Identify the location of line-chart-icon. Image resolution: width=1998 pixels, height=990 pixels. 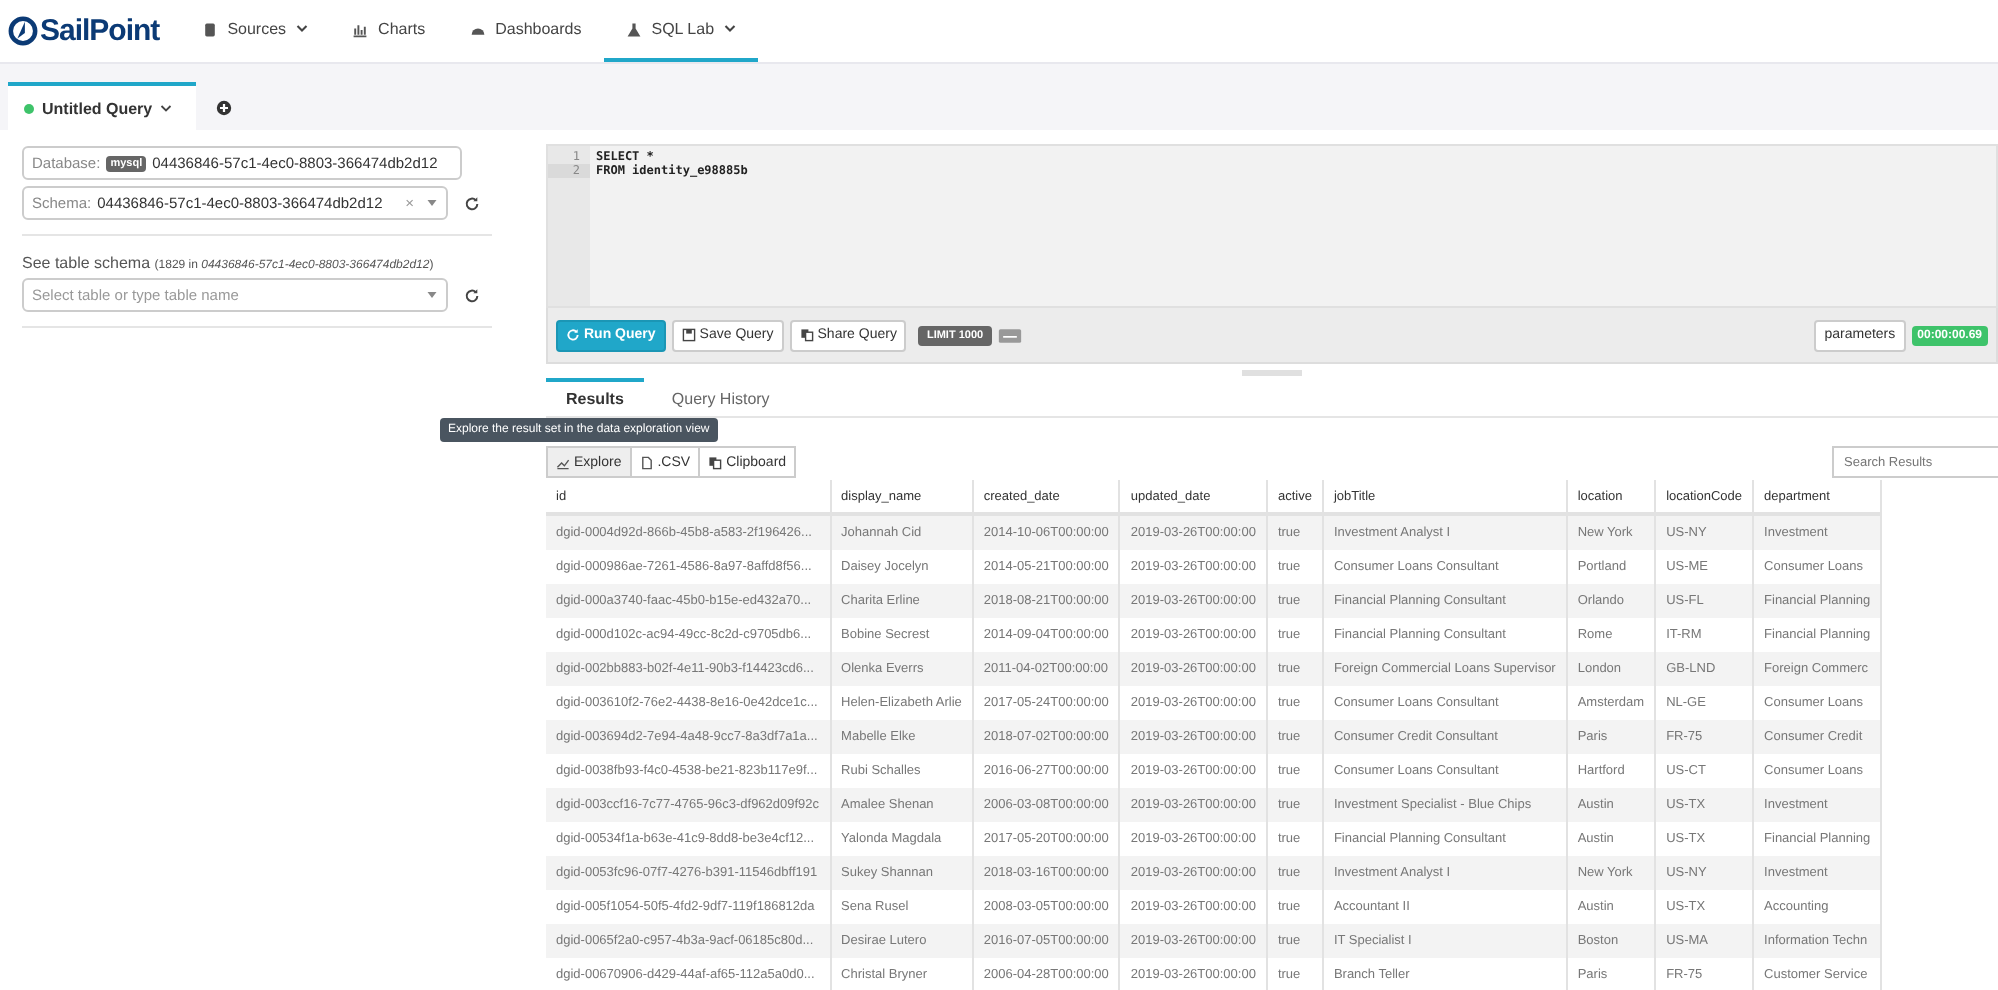
(563, 462).